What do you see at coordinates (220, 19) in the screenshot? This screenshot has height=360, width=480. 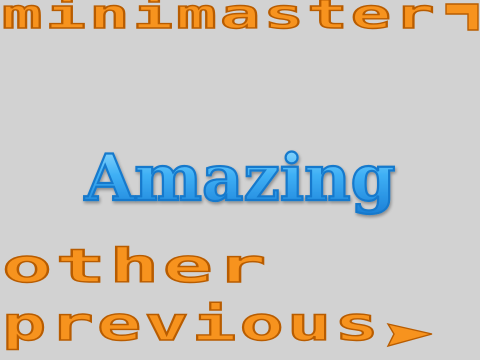 I see `header-title: minimaster` at bounding box center [220, 19].